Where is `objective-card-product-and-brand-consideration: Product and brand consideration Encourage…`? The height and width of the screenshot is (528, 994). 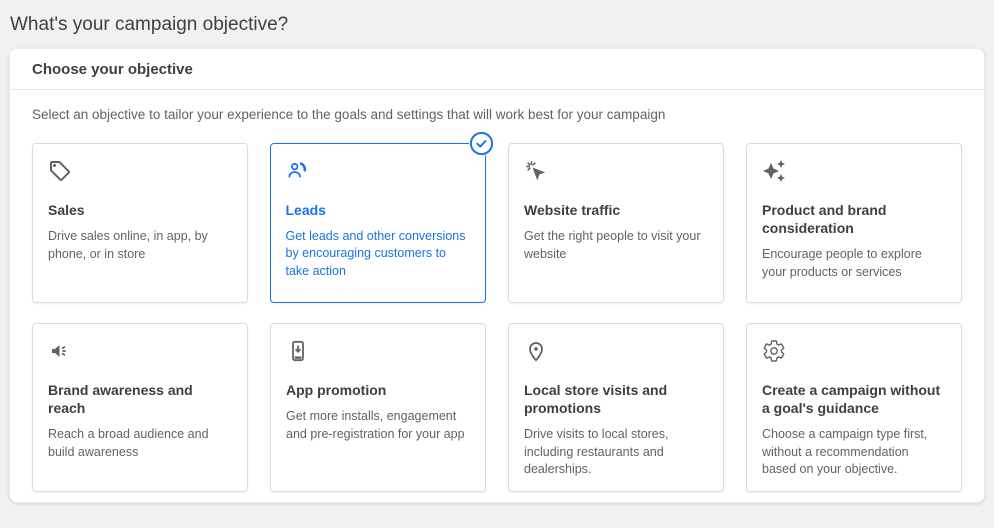 objective-card-product-and-brand-consideration: Product and brand consideration Encourage… is located at coordinates (854, 223).